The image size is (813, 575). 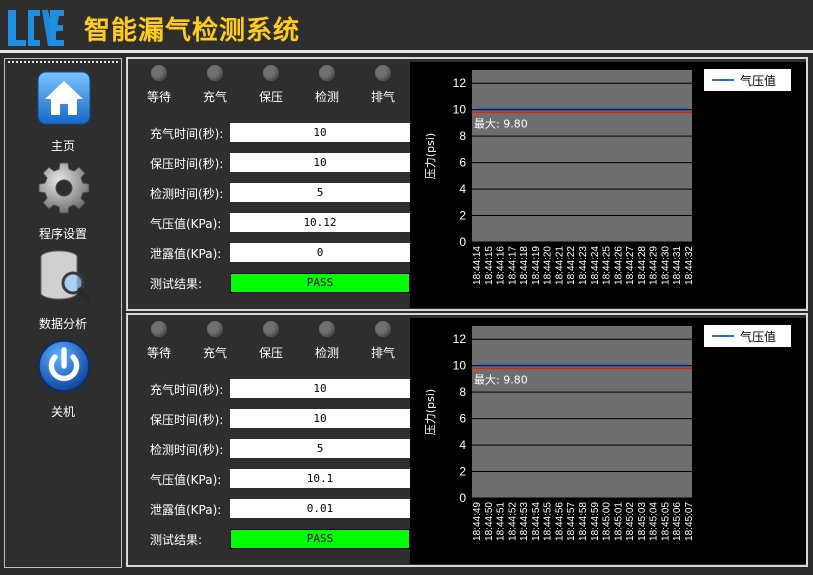 What do you see at coordinates (382, 97) in the screenshot?
I see `stage-label-exhaust: 排气` at bounding box center [382, 97].